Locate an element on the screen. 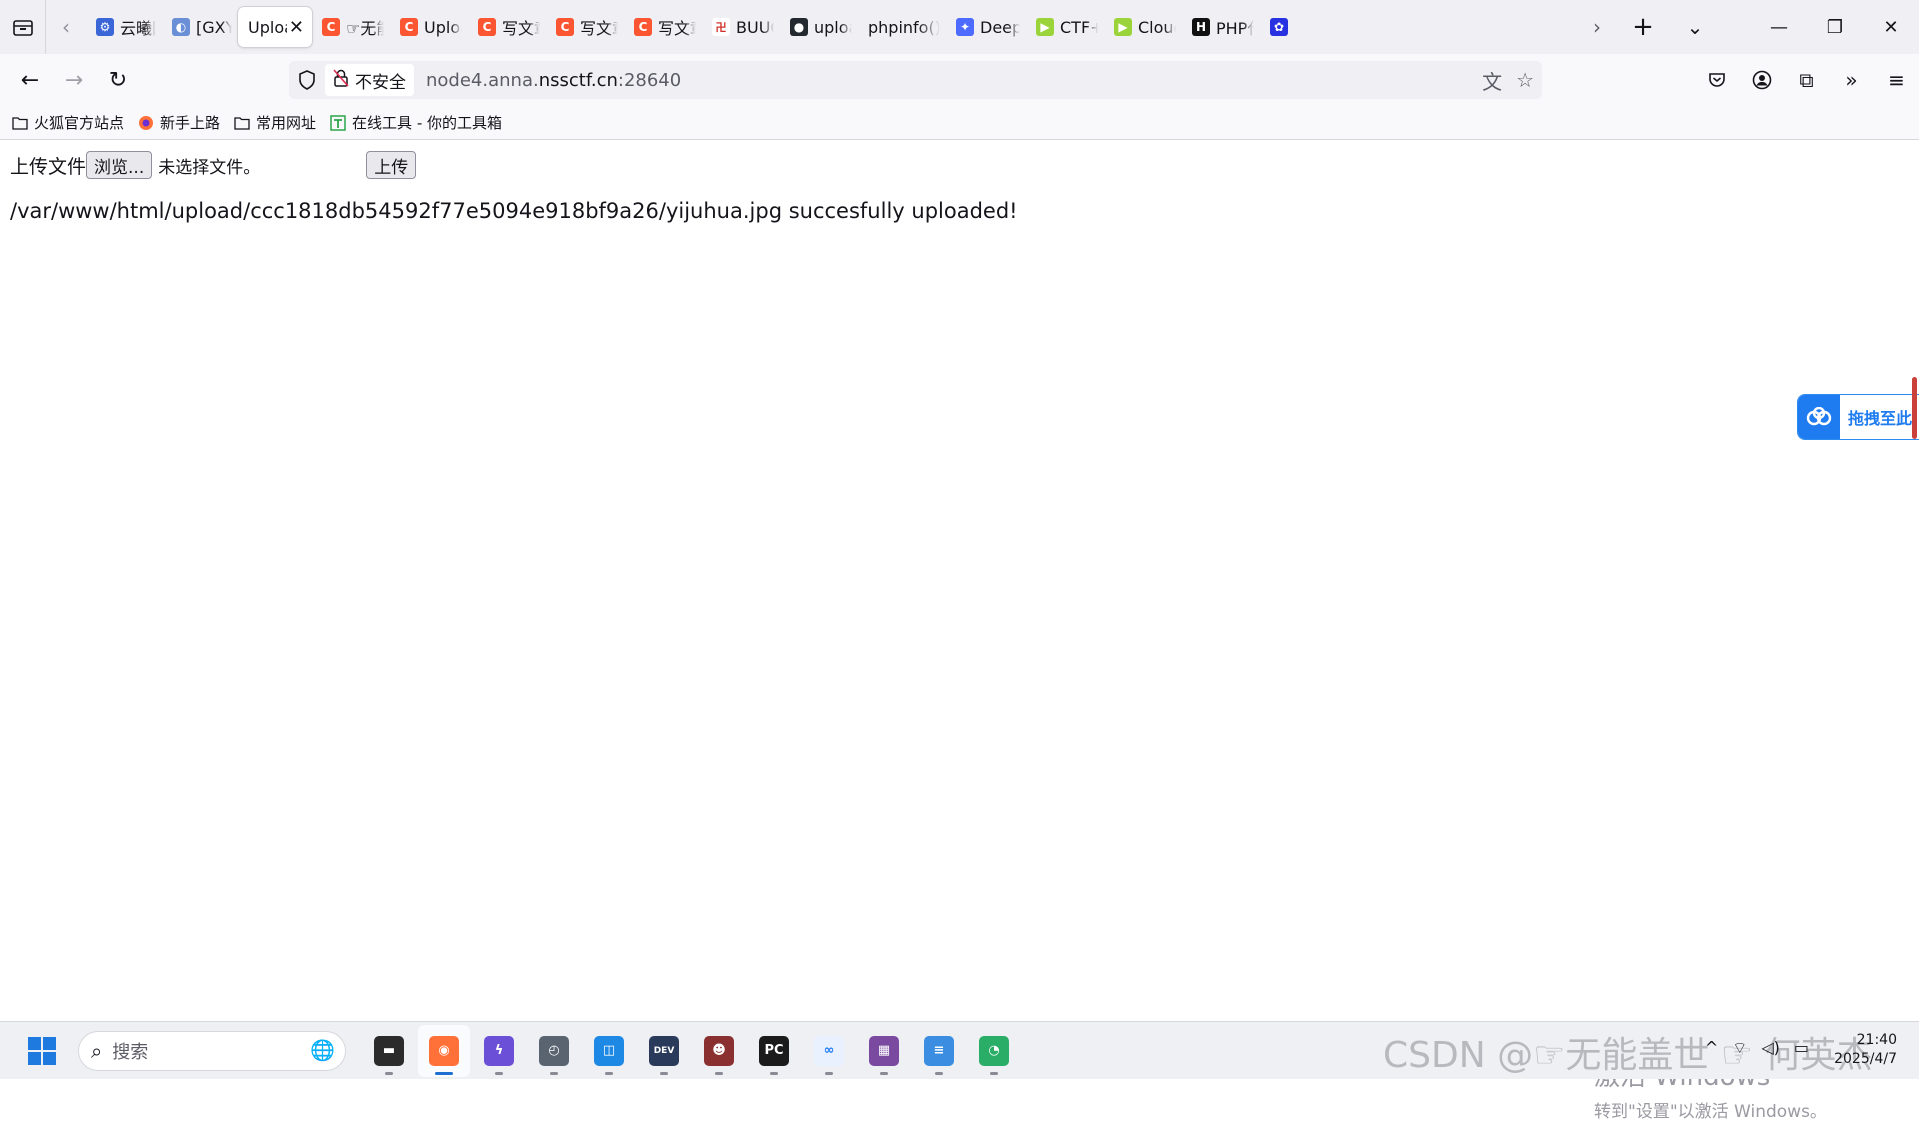 This screenshot has height=1122, width=1919. bookmark-label: 火狐官方站点 is located at coordinates (79, 123).